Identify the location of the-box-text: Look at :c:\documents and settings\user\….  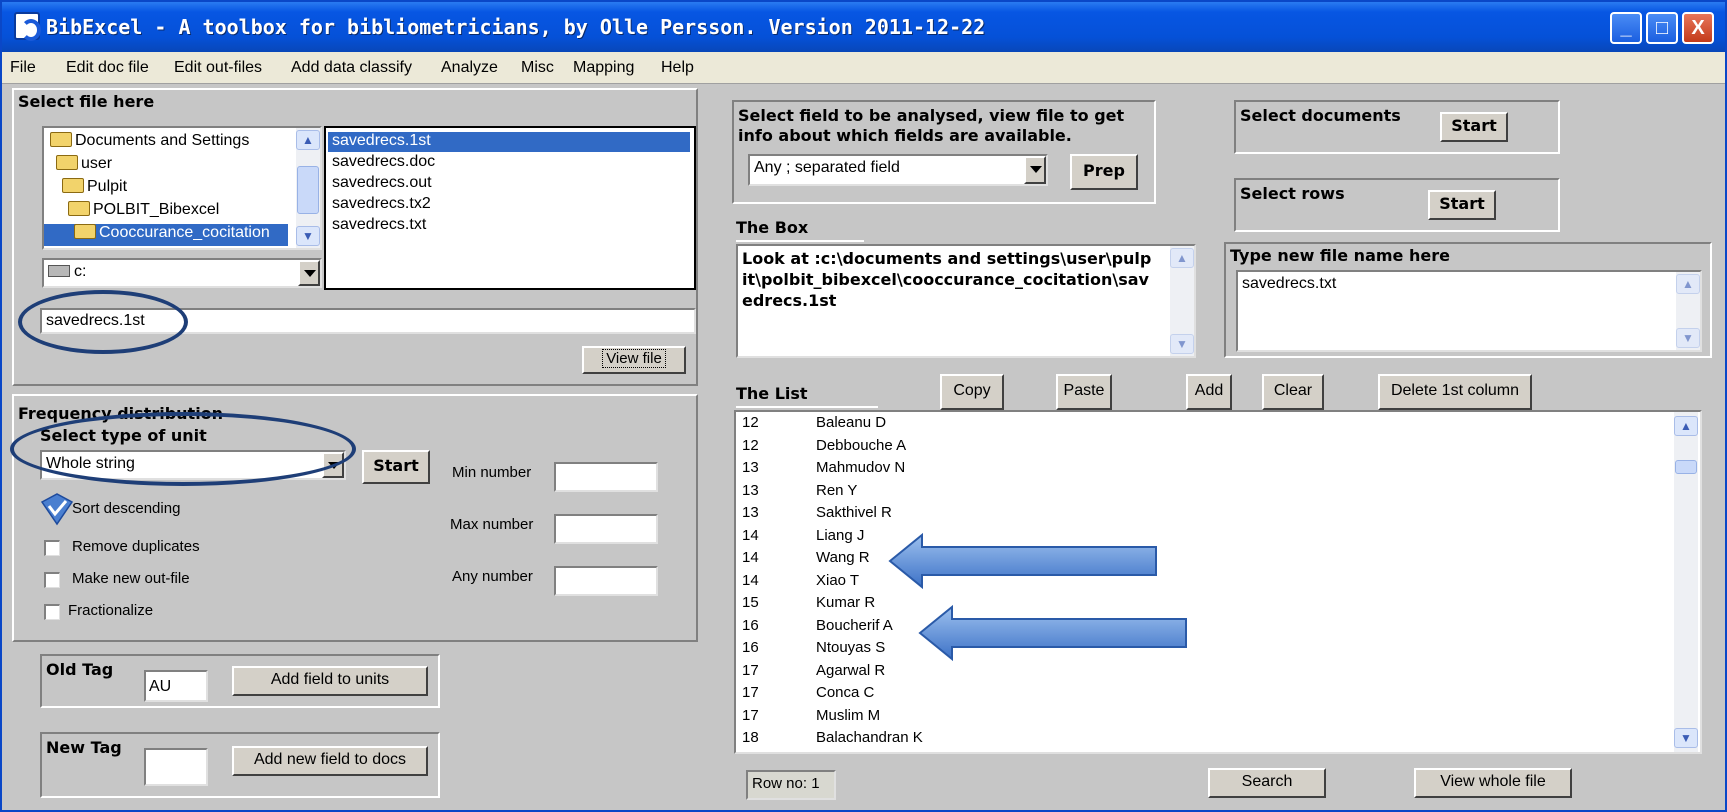
(966, 301).